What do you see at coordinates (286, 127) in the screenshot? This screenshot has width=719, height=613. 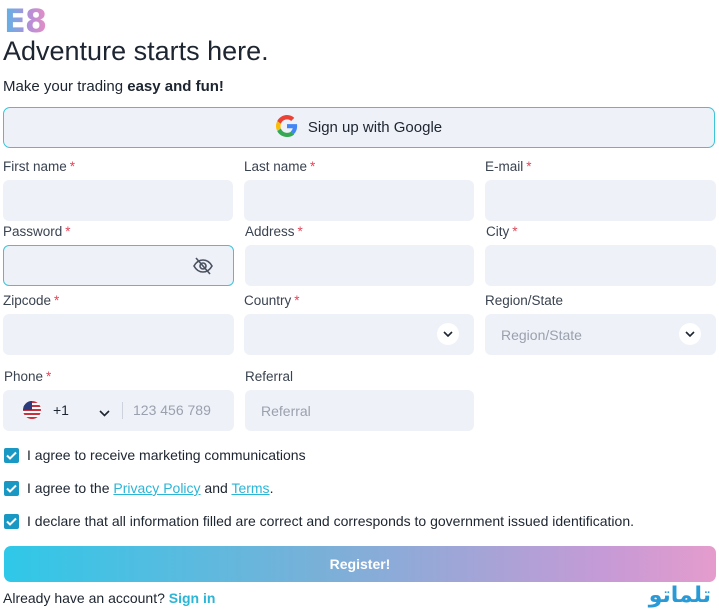 I see `google-icon` at bounding box center [286, 127].